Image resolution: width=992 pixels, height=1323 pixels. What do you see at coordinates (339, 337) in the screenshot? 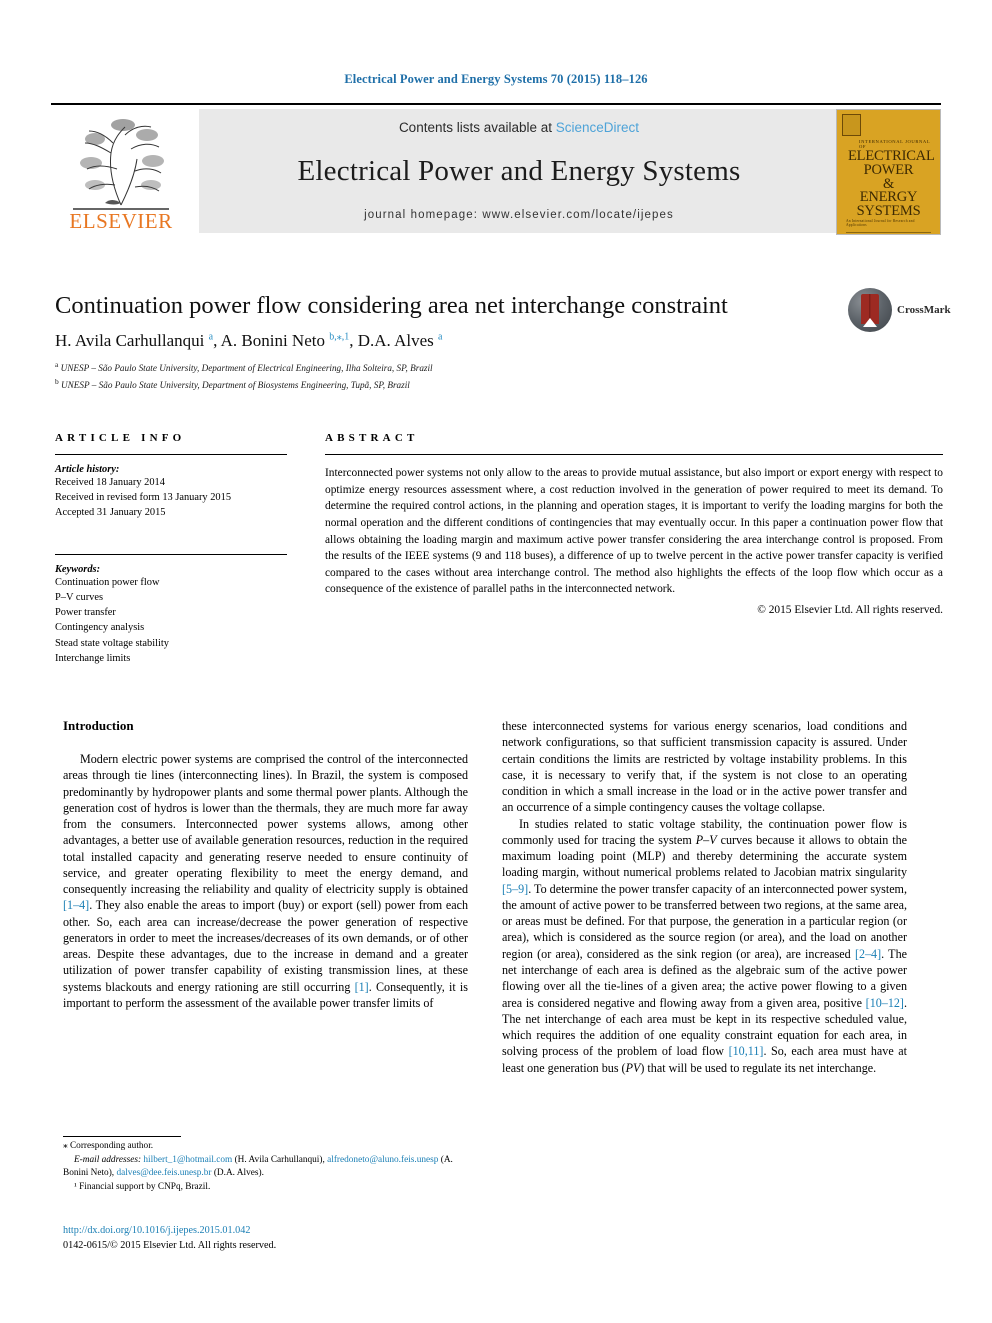
I see `author-affil-marker-b: b,⁎,1` at bounding box center [339, 337].